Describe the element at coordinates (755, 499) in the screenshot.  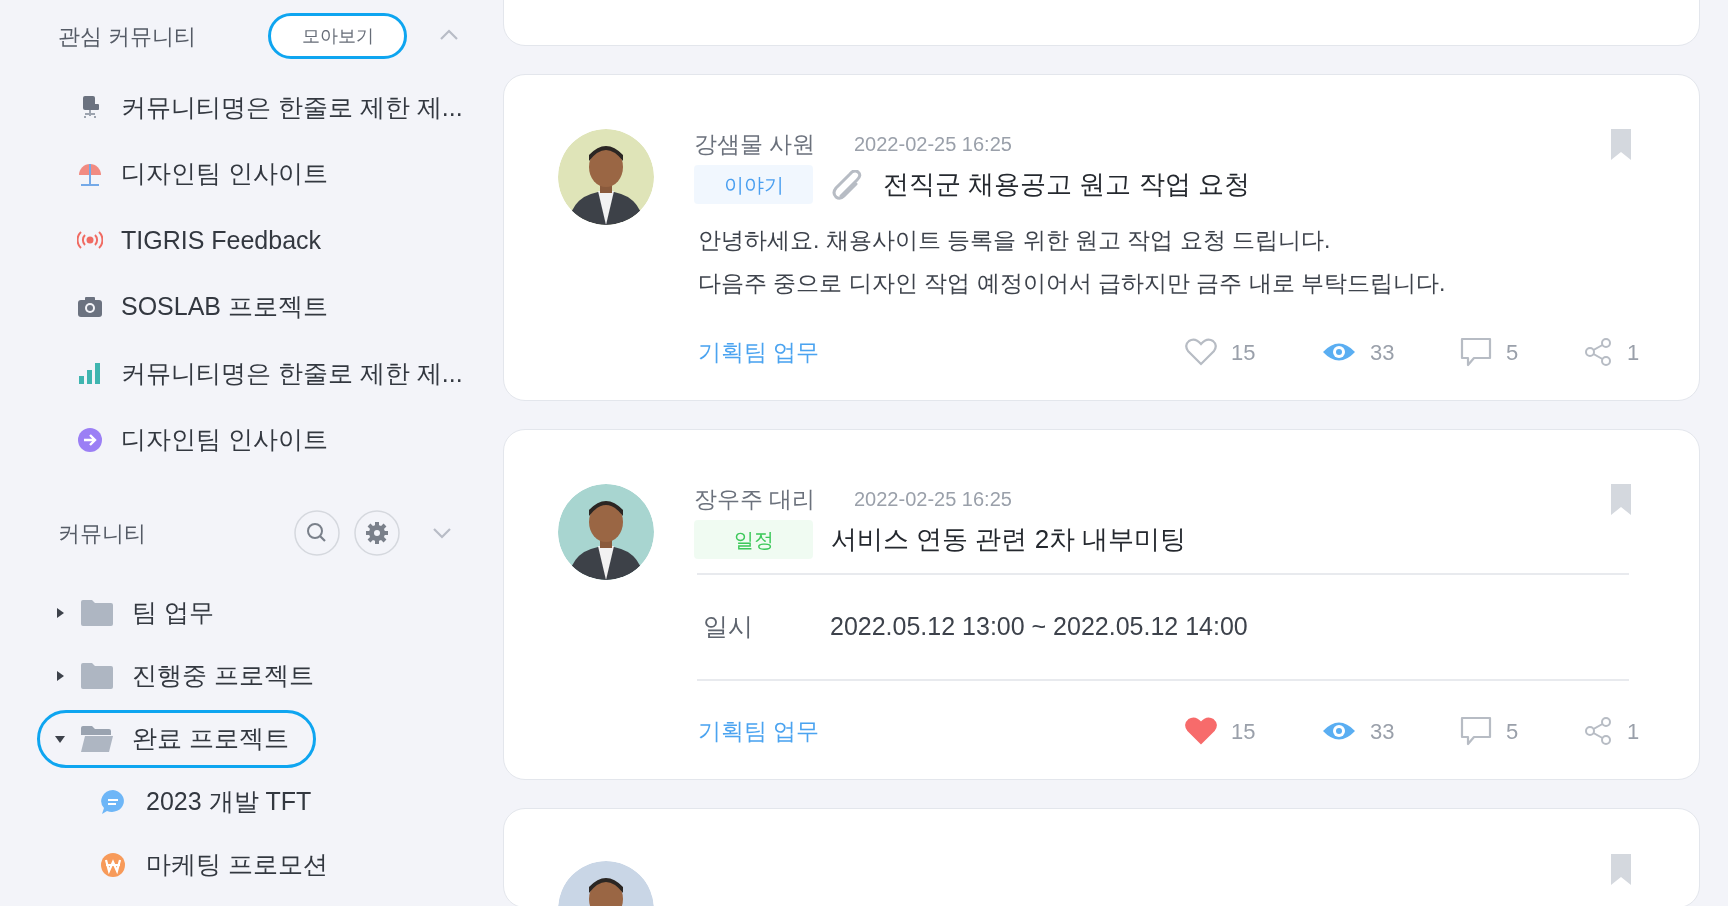
I see `author-name: 장우주 대리` at that location.